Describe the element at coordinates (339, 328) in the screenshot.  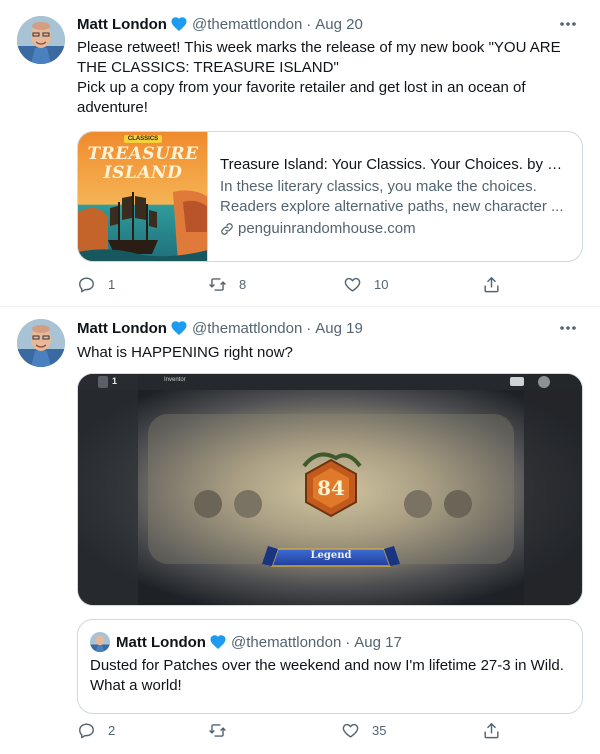
I see `tweet-date: Aug 19` at that location.